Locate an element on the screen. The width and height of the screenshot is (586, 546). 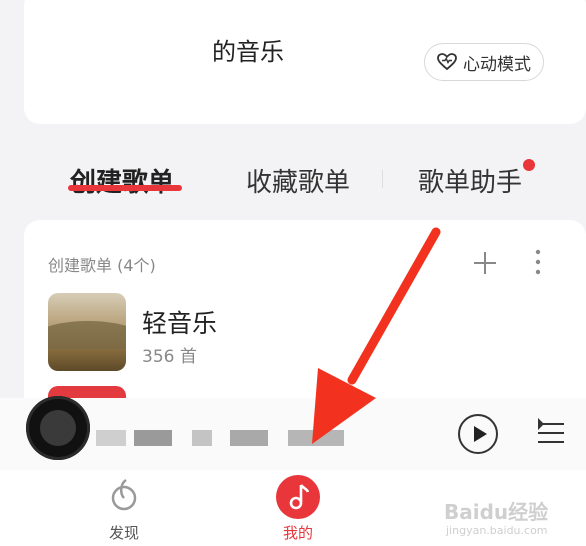
tab-playlist-assistant: 歌单助手 is located at coordinates (470, 180).